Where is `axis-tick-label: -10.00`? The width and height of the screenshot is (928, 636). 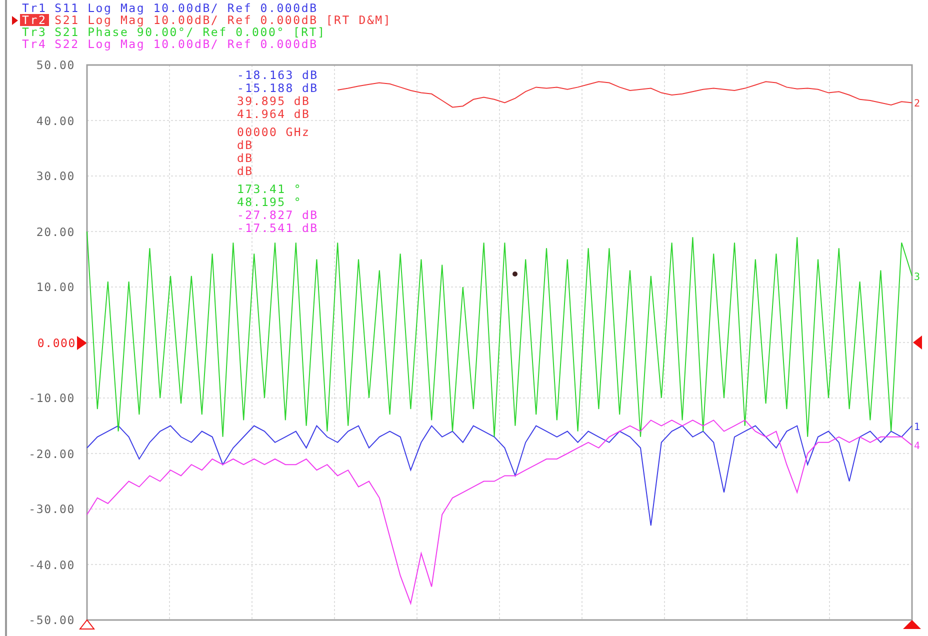
axis-tick-label: -10.00 is located at coordinates (51, 398).